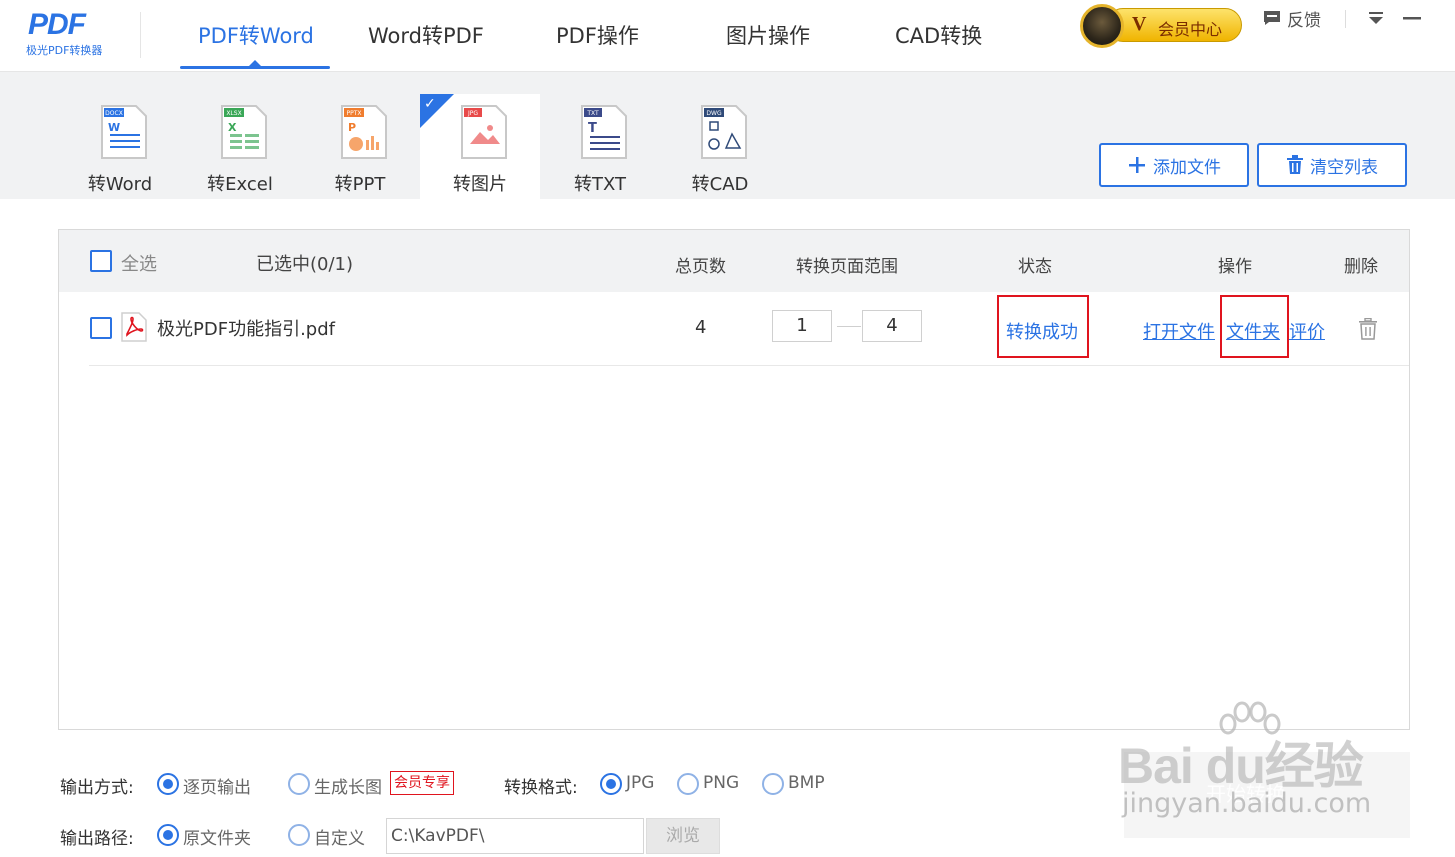  What do you see at coordinates (714, 113) in the screenshot?
I see `dwg-badge: DWG` at bounding box center [714, 113].